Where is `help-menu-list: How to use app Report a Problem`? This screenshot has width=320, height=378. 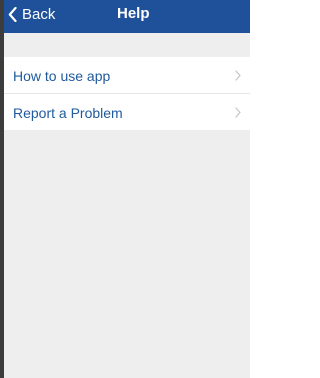 help-menu-list: How to use app Report a Problem is located at coordinates (127, 93).